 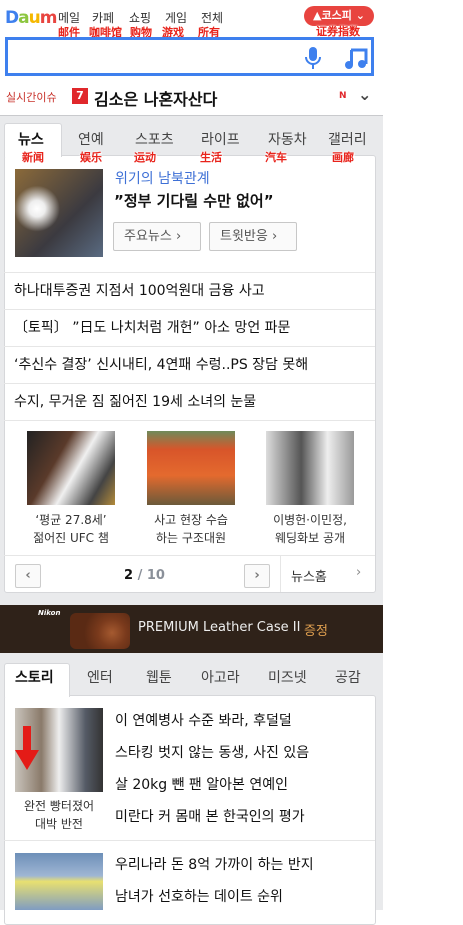 I want to click on realtime-label: 실시간이슈, so click(x=31, y=97).